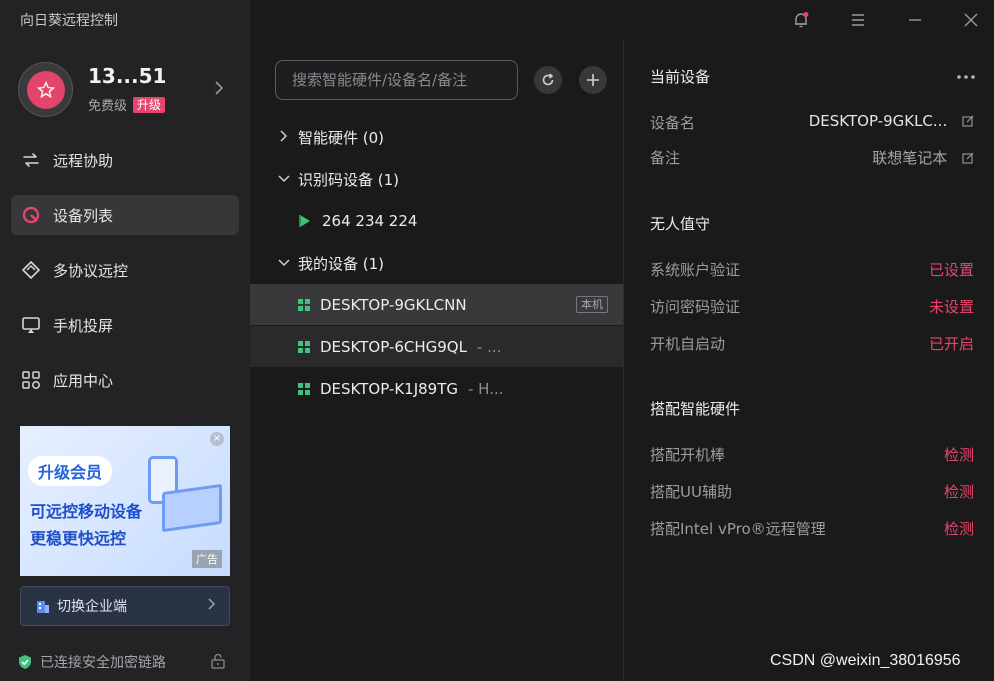 The height and width of the screenshot is (681, 994). What do you see at coordinates (70, 471) in the screenshot?
I see `ad-headline: 升级会员` at bounding box center [70, 471].